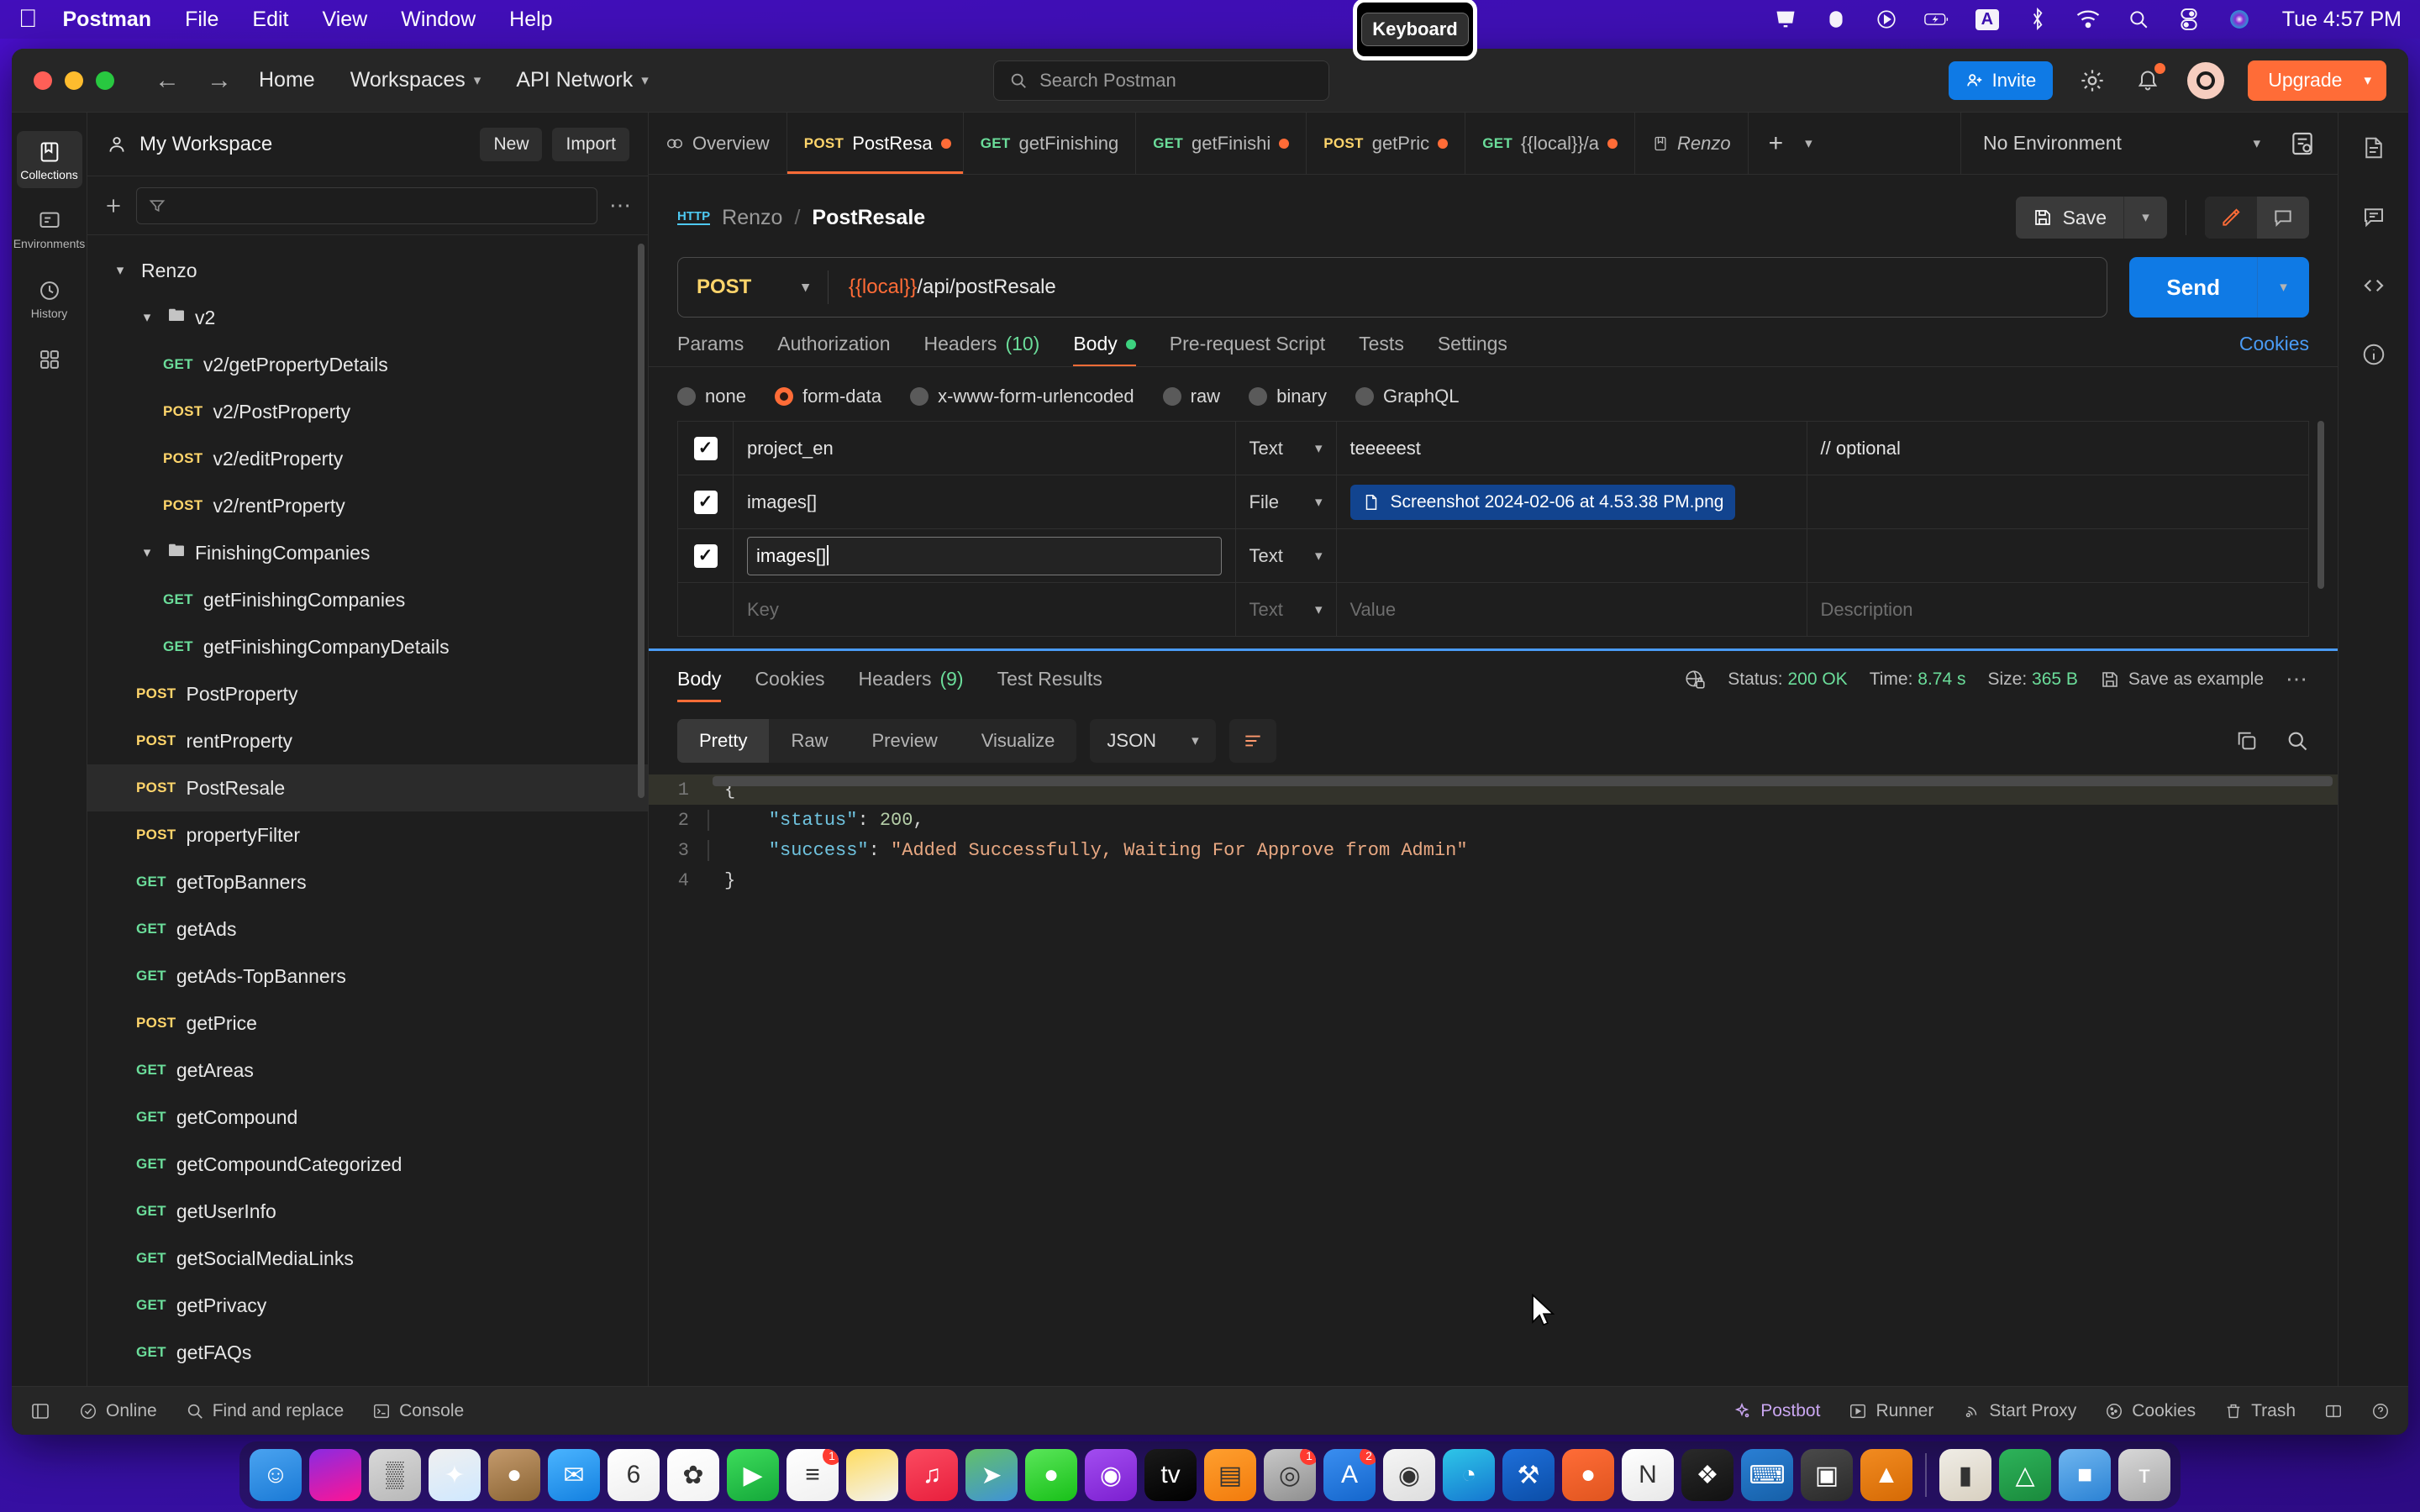 The image size is (2420, 1512). What do you see at coordinates (43, 80) in the screenshot?
I see `close-window-button` at bounding box center [43, 80].